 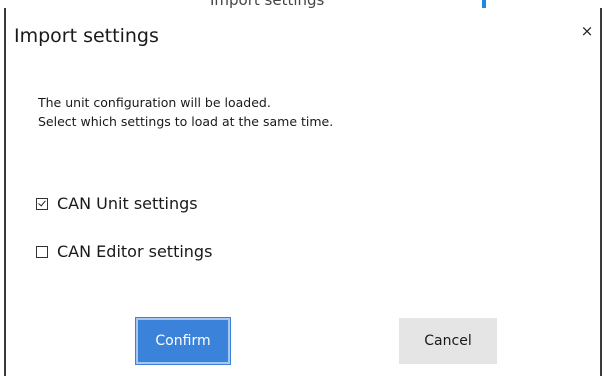 What do you see at coordinates (267, 4) in the screenshot?
I see `background-window-title: Import settings` at bounding box center [267, 4].